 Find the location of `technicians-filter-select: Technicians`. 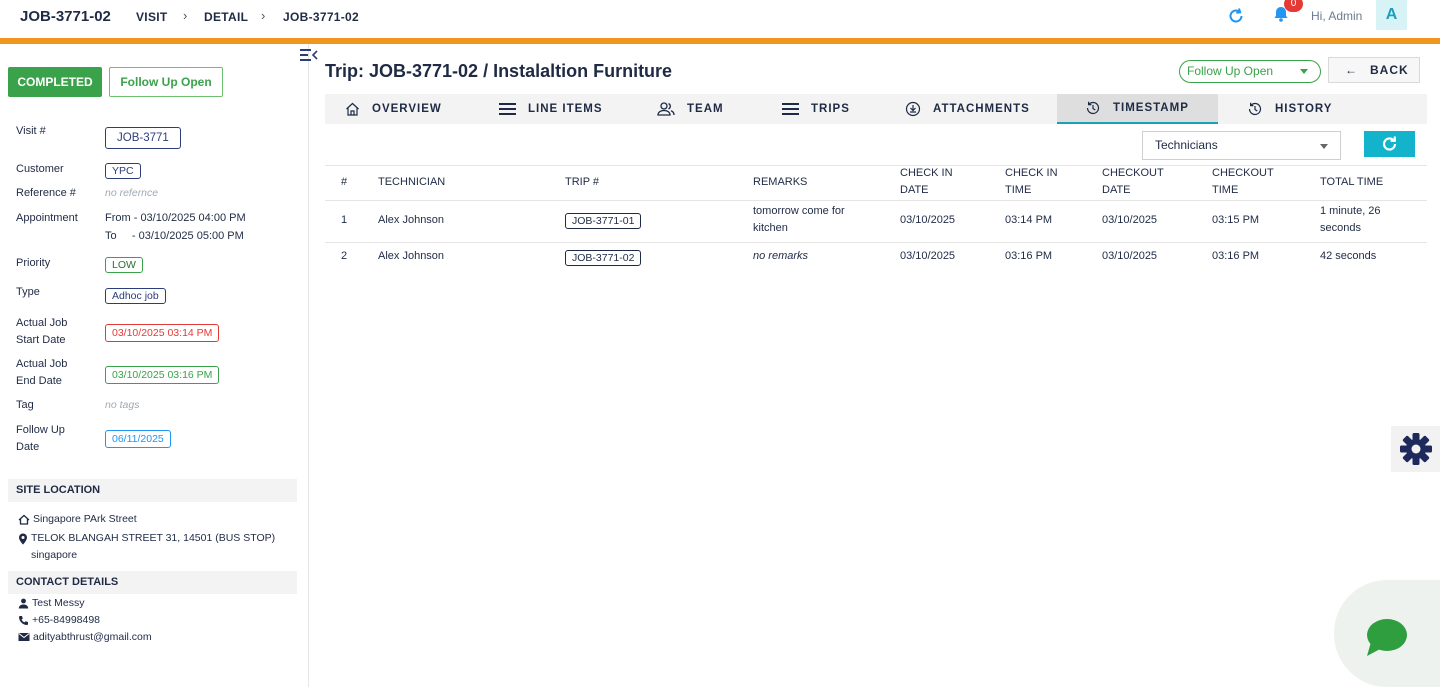

technicians-filter-select: Technicians is located at coordinates (1241, 145).